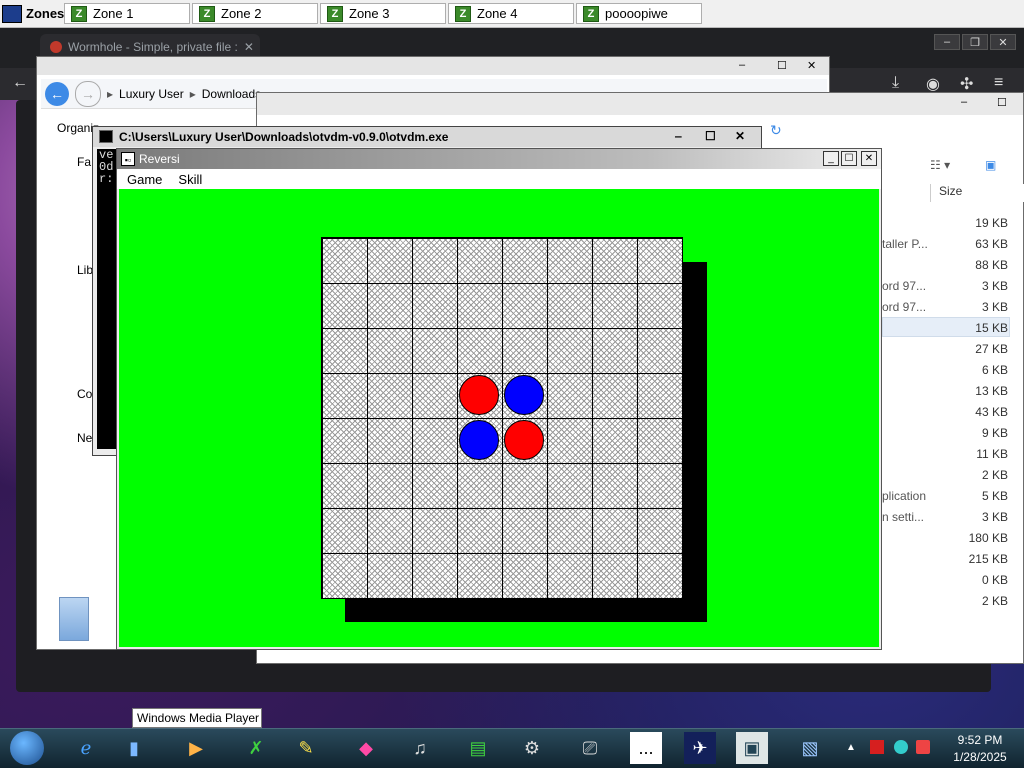 The image size is (1024, 768). Describe the element at coordinates (636, 13) in the screenshot. I see `zone-tab-label: poooopiwe` at that location.